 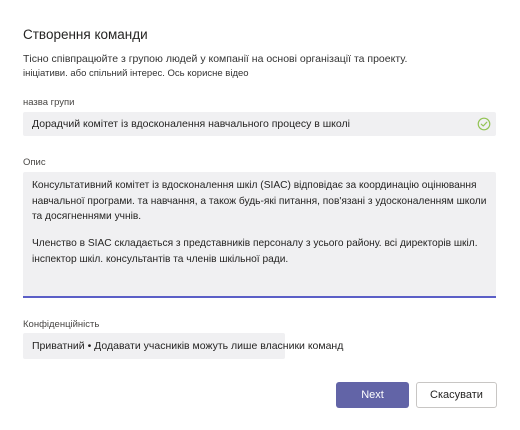 What do you see at coordinates (61, 324) in the screenshot?
I see `privacy-label: Конфіденційність` at bounding box center [61, 324].